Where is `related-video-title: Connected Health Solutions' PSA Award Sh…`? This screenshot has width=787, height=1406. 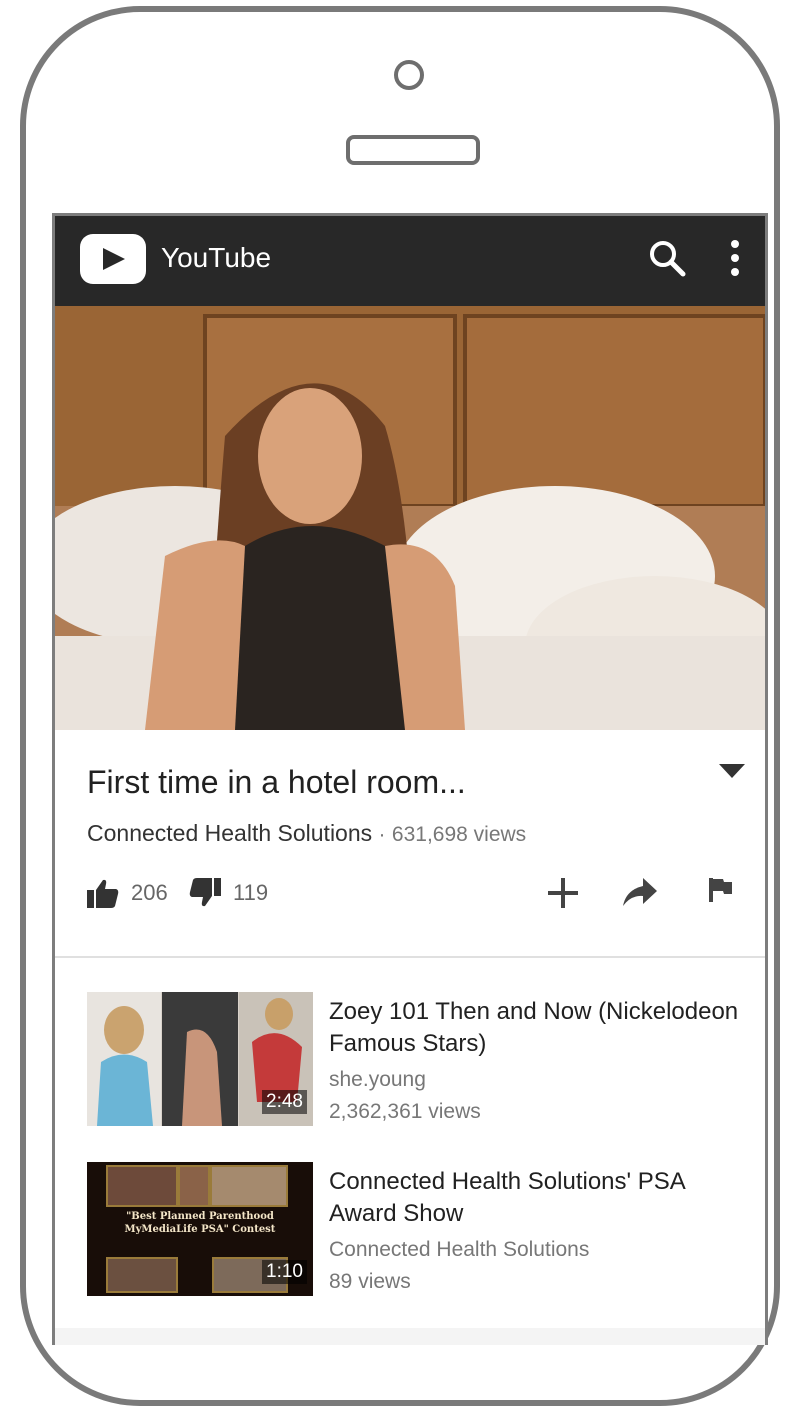 related-video-title: Connected Health Solutions' PSA Award Sh… is located at coordinates (507, 1197).